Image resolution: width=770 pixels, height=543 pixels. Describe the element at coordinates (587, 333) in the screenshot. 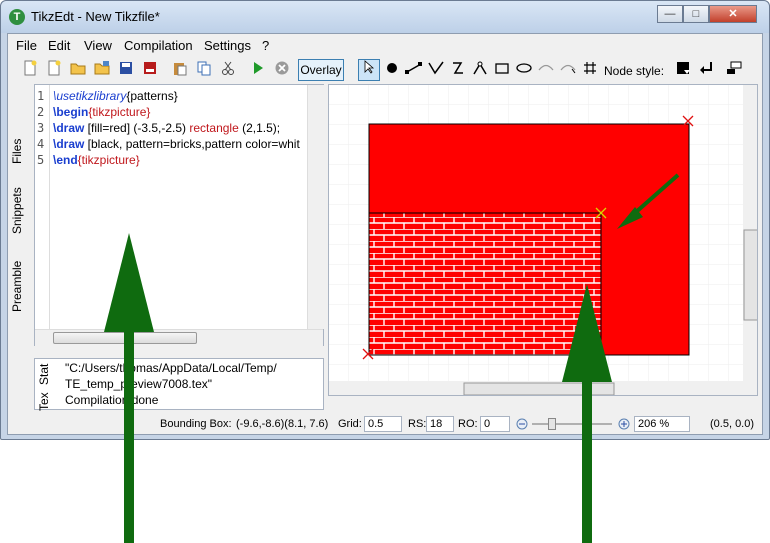

I see `annotation-arrow-right-head` at that location.